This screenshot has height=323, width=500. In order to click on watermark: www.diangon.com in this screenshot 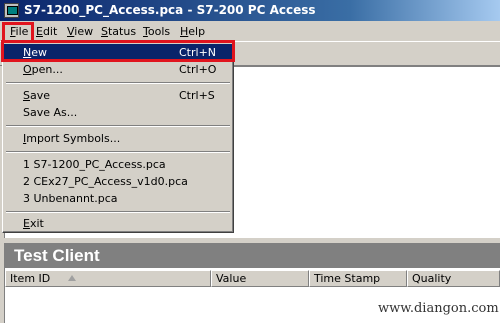, I will do `click(438, 308)`.